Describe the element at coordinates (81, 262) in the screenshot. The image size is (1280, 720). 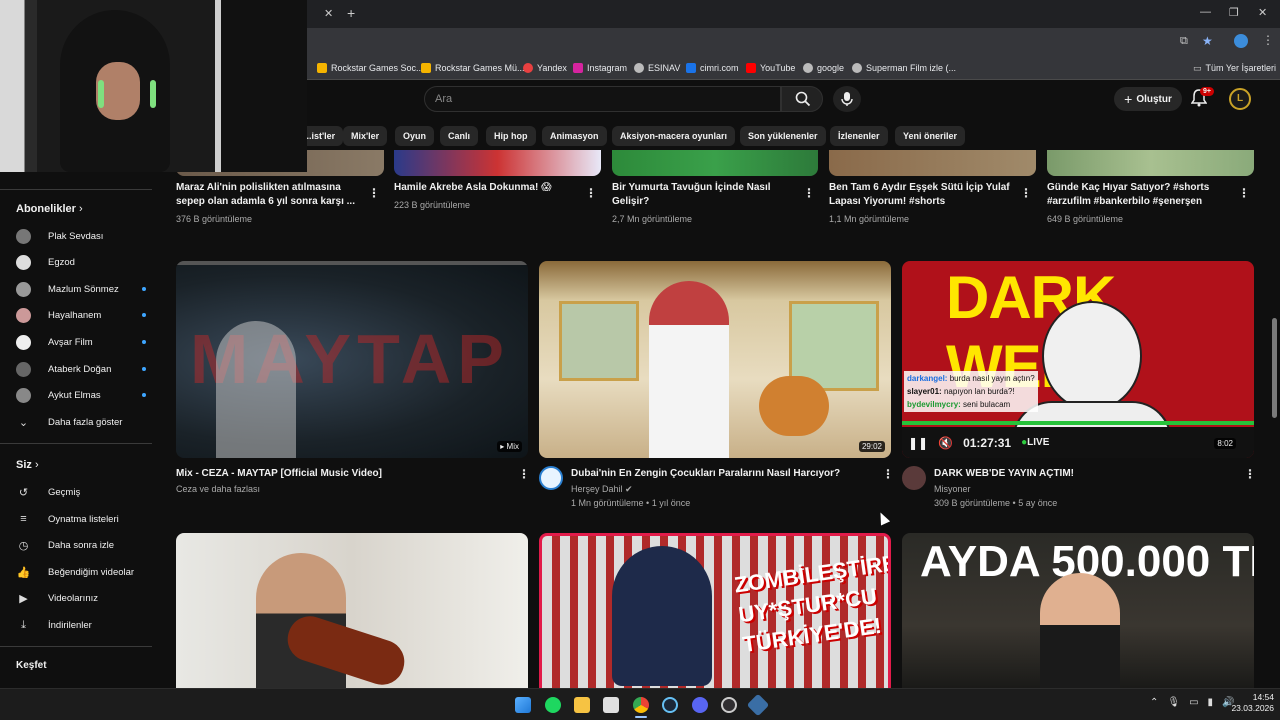
I see `sidebar-subscription: Egzod` at that location.